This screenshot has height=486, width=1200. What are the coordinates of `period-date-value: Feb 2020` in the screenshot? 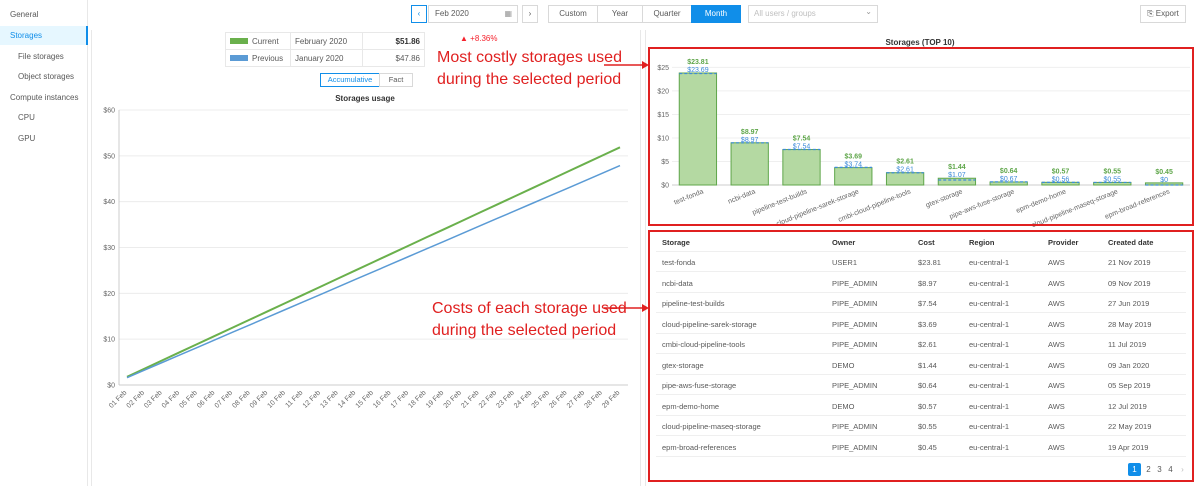 It's located at (452, 13).